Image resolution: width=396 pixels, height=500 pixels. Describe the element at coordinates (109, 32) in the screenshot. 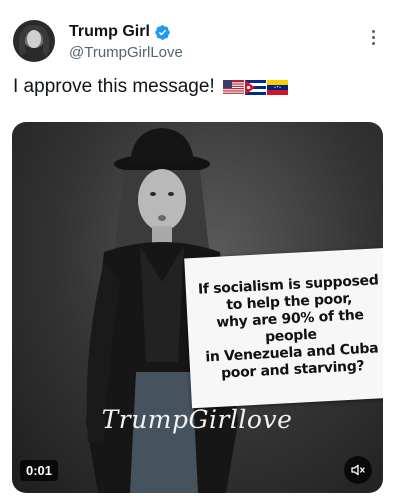

I see `author-display-name: Trump Girl` at that location.